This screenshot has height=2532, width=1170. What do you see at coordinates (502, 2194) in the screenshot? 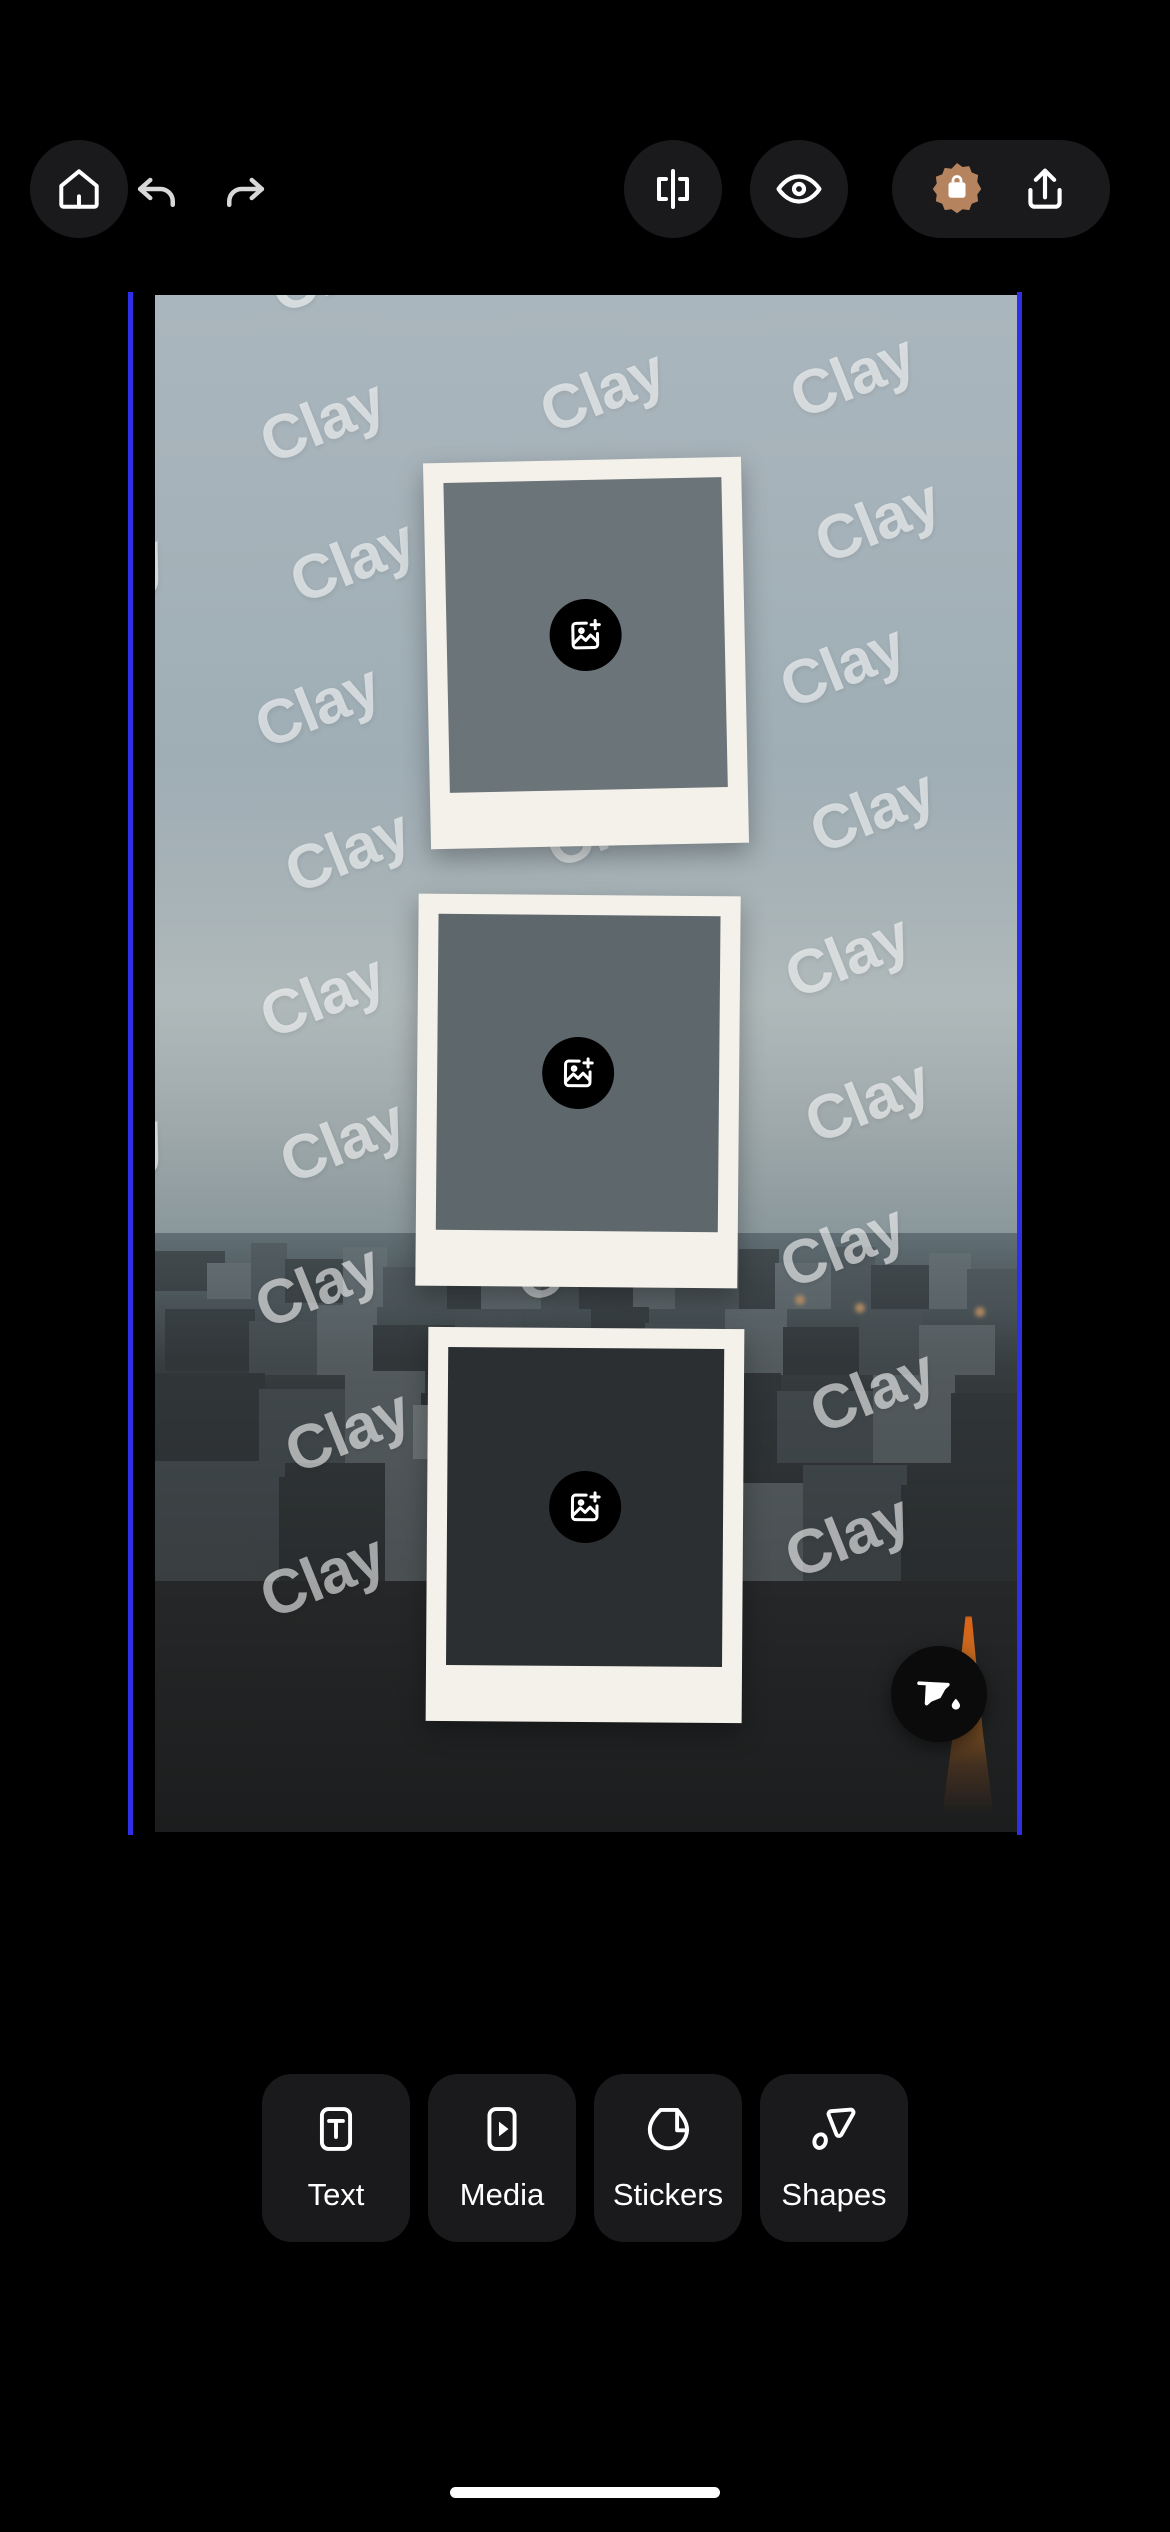
I see `tool-label: Media` at bounding box center [502, 2194].